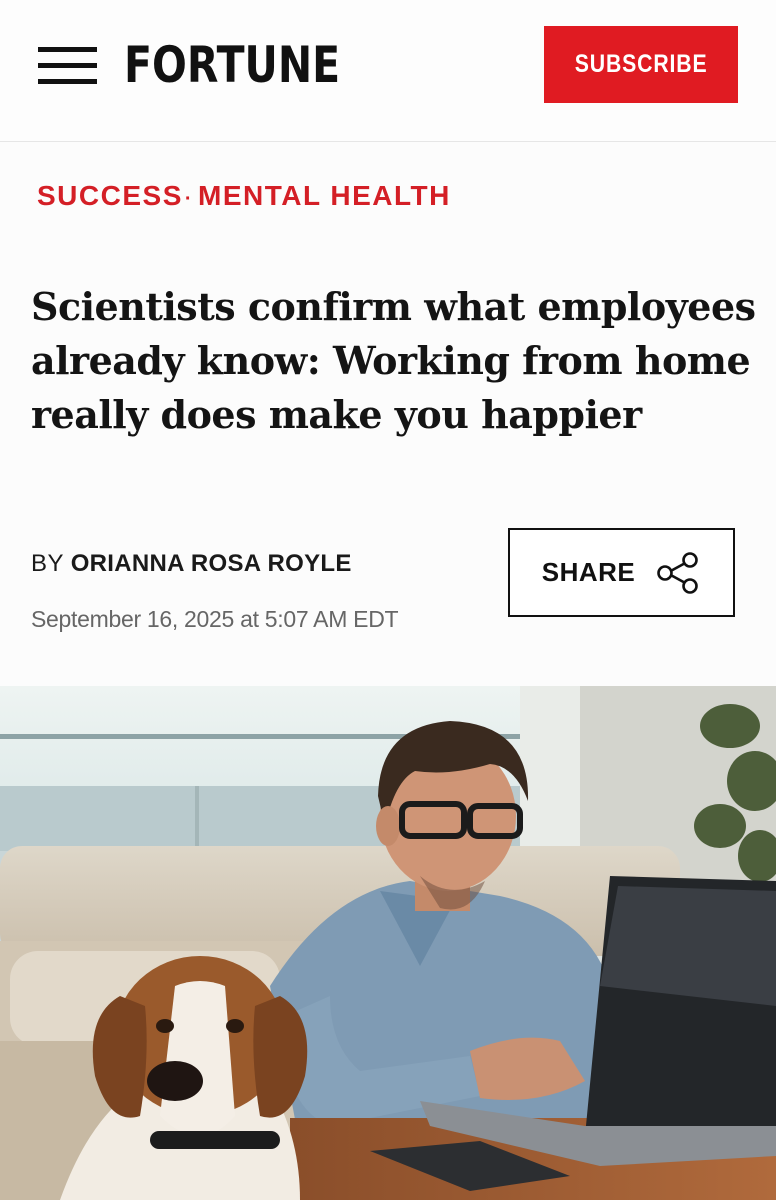 This screenshot has width=776, height=1200. I want to click on fortune-logo: FORTUNE, so click(232, 65).